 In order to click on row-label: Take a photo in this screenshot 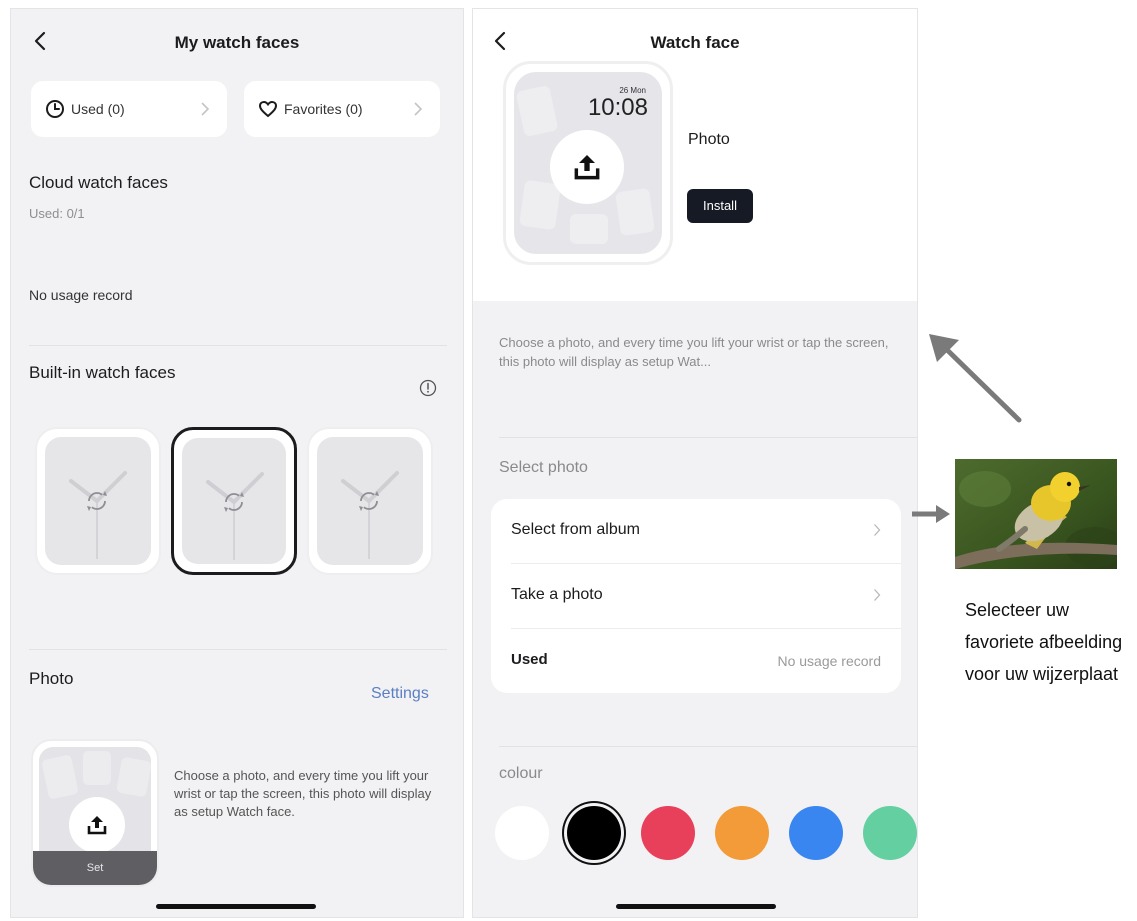, I will do `click(557, 594)`.